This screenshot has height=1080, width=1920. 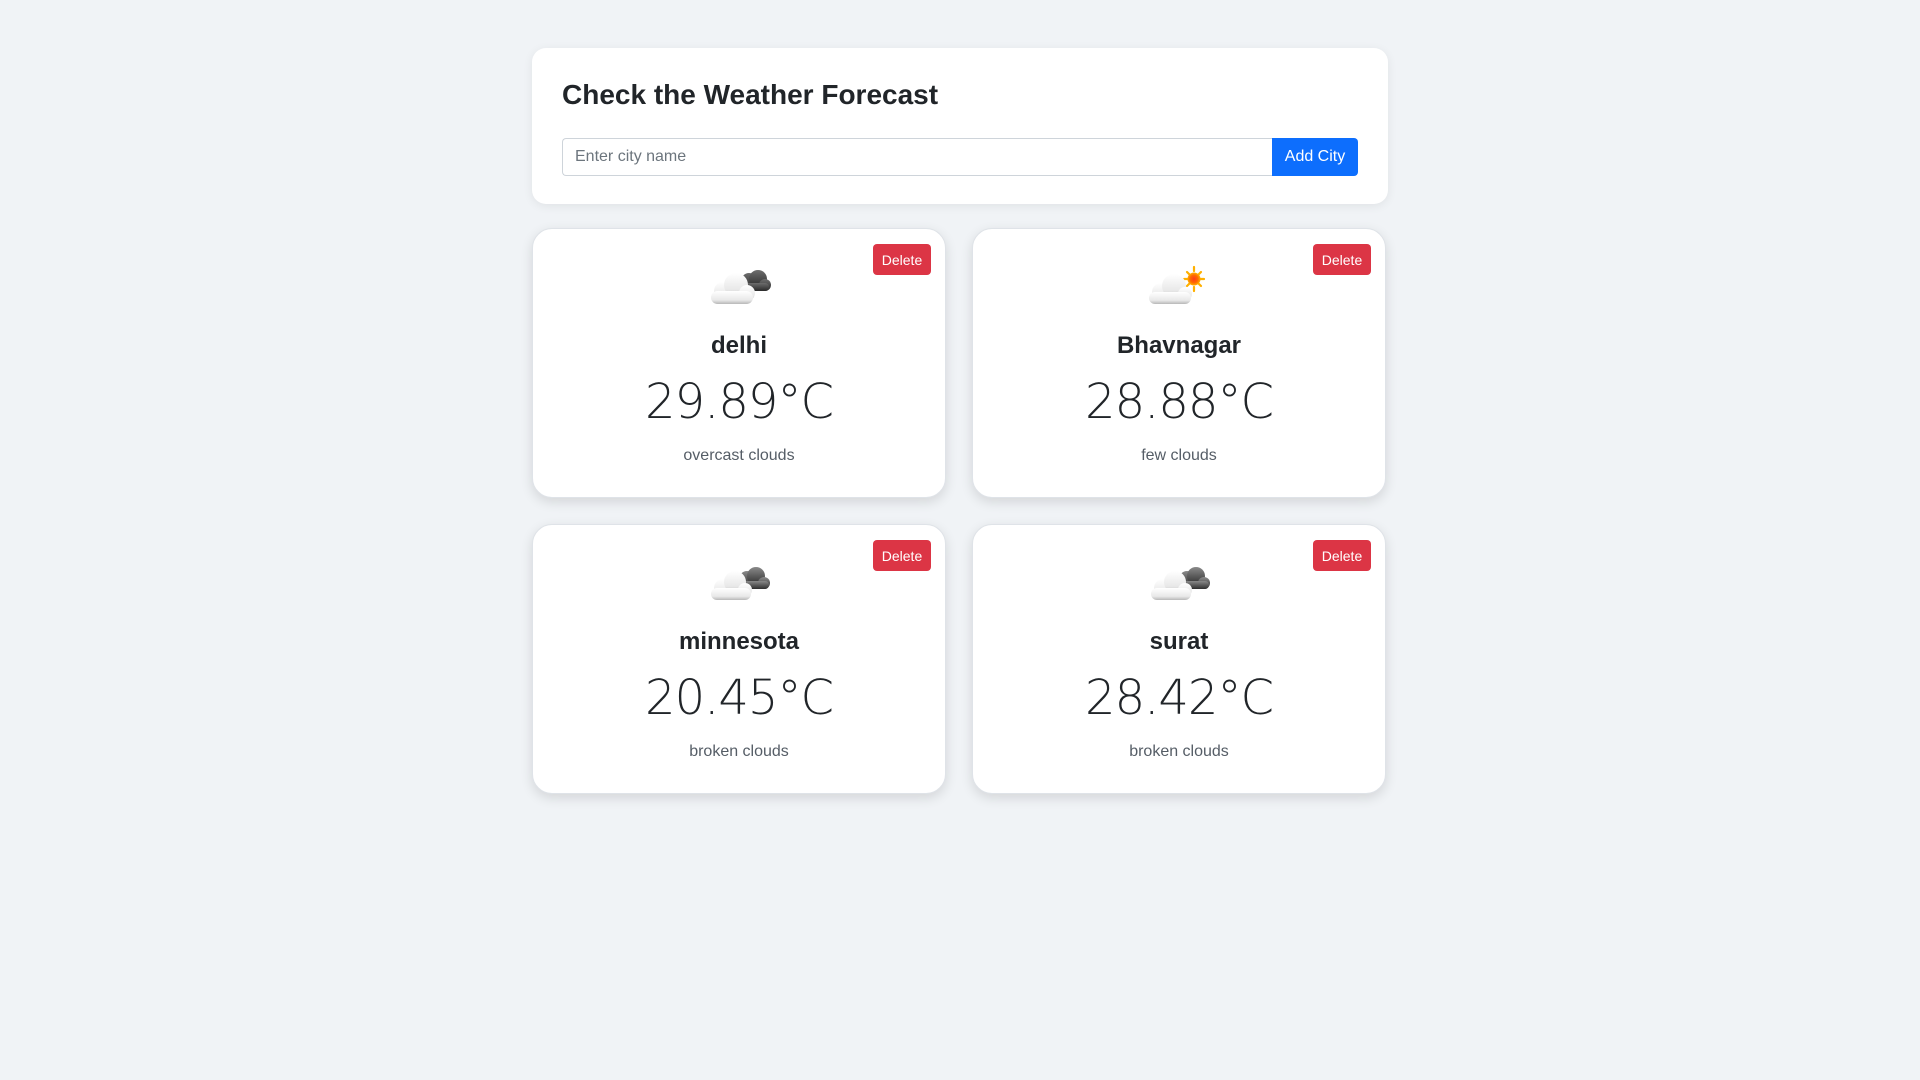 What do you see at coordinates (1179, 402) in the screenshot?
I see `temperature: 28.88°C` at bounding box center [1179, 402].